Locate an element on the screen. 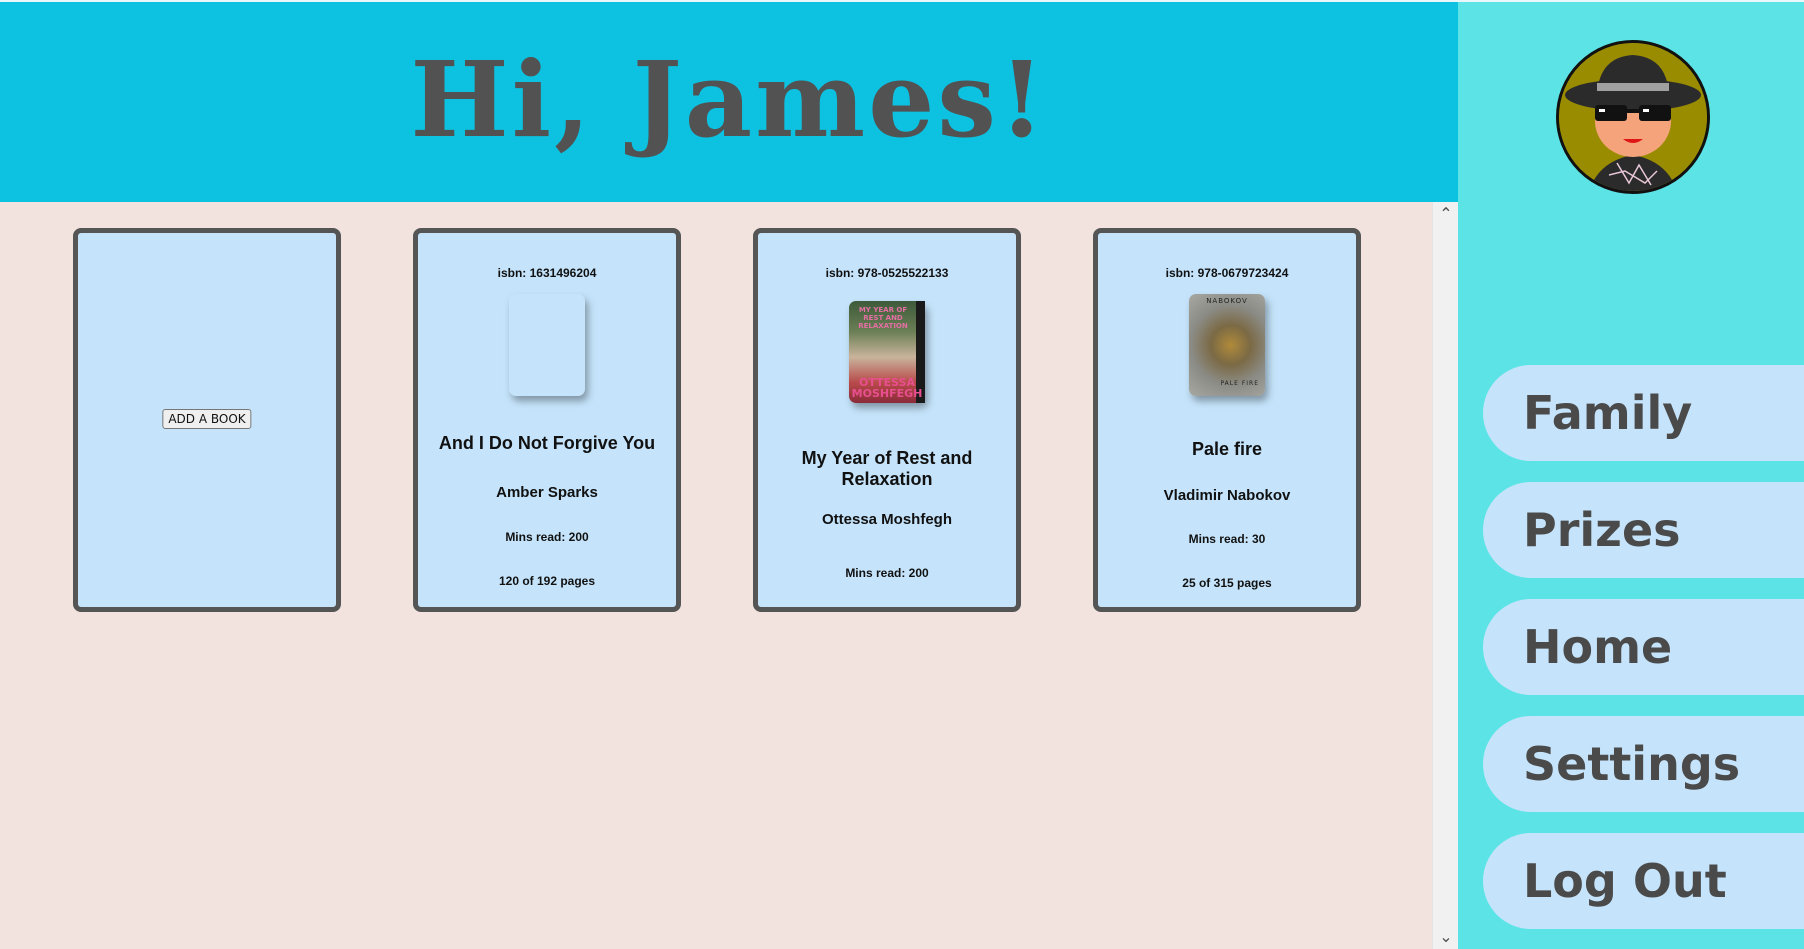 The image size is (1804, 949). book-isbn: isbn: 1631496204 is located at coordinates (547, 273).